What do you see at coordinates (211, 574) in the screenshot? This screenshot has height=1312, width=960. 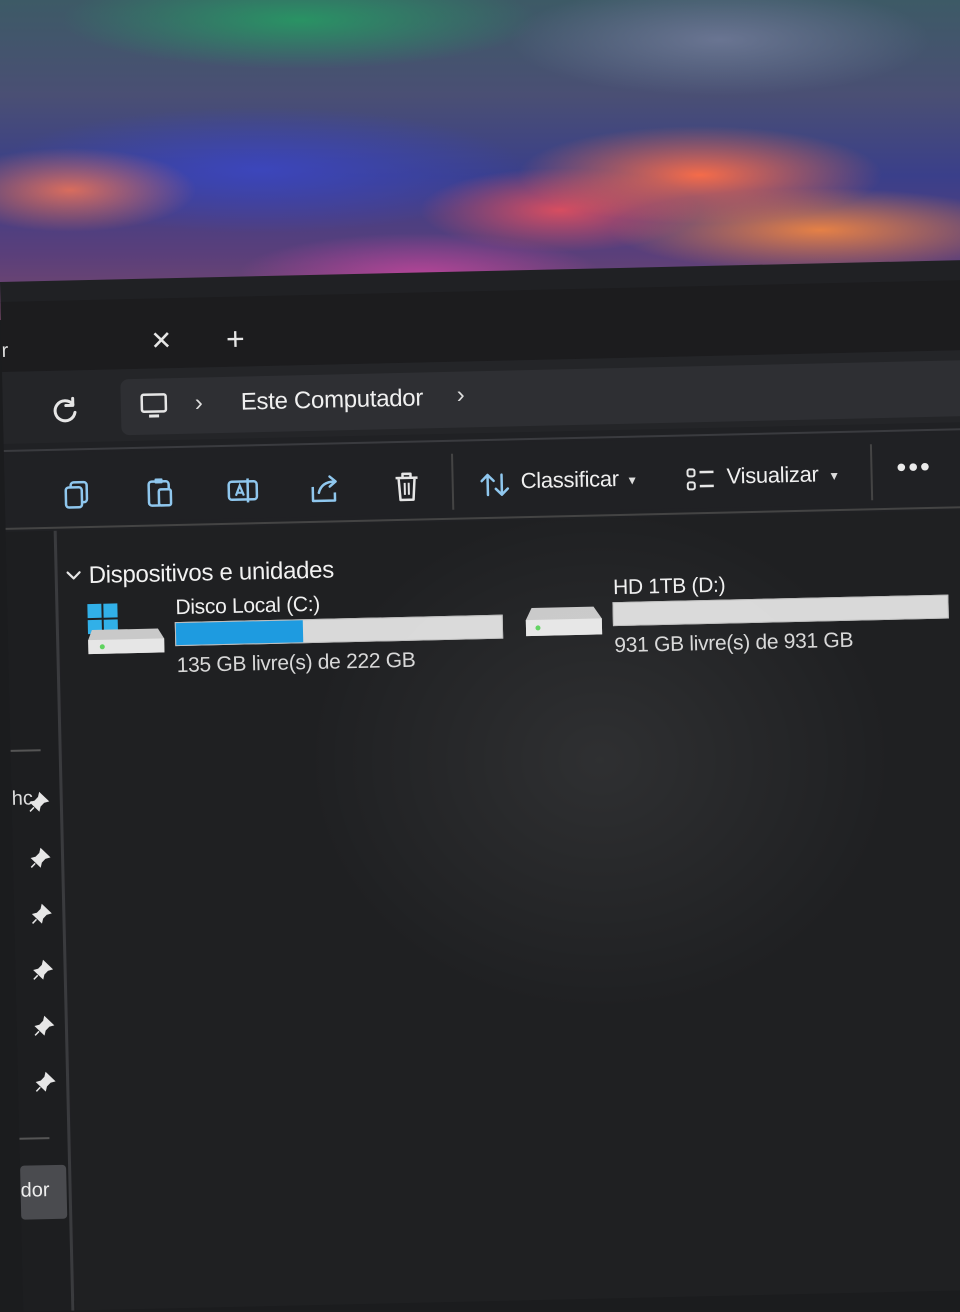 I see `section-header-devices: Dispositivos e unidades` at bounding box center [211, 574].